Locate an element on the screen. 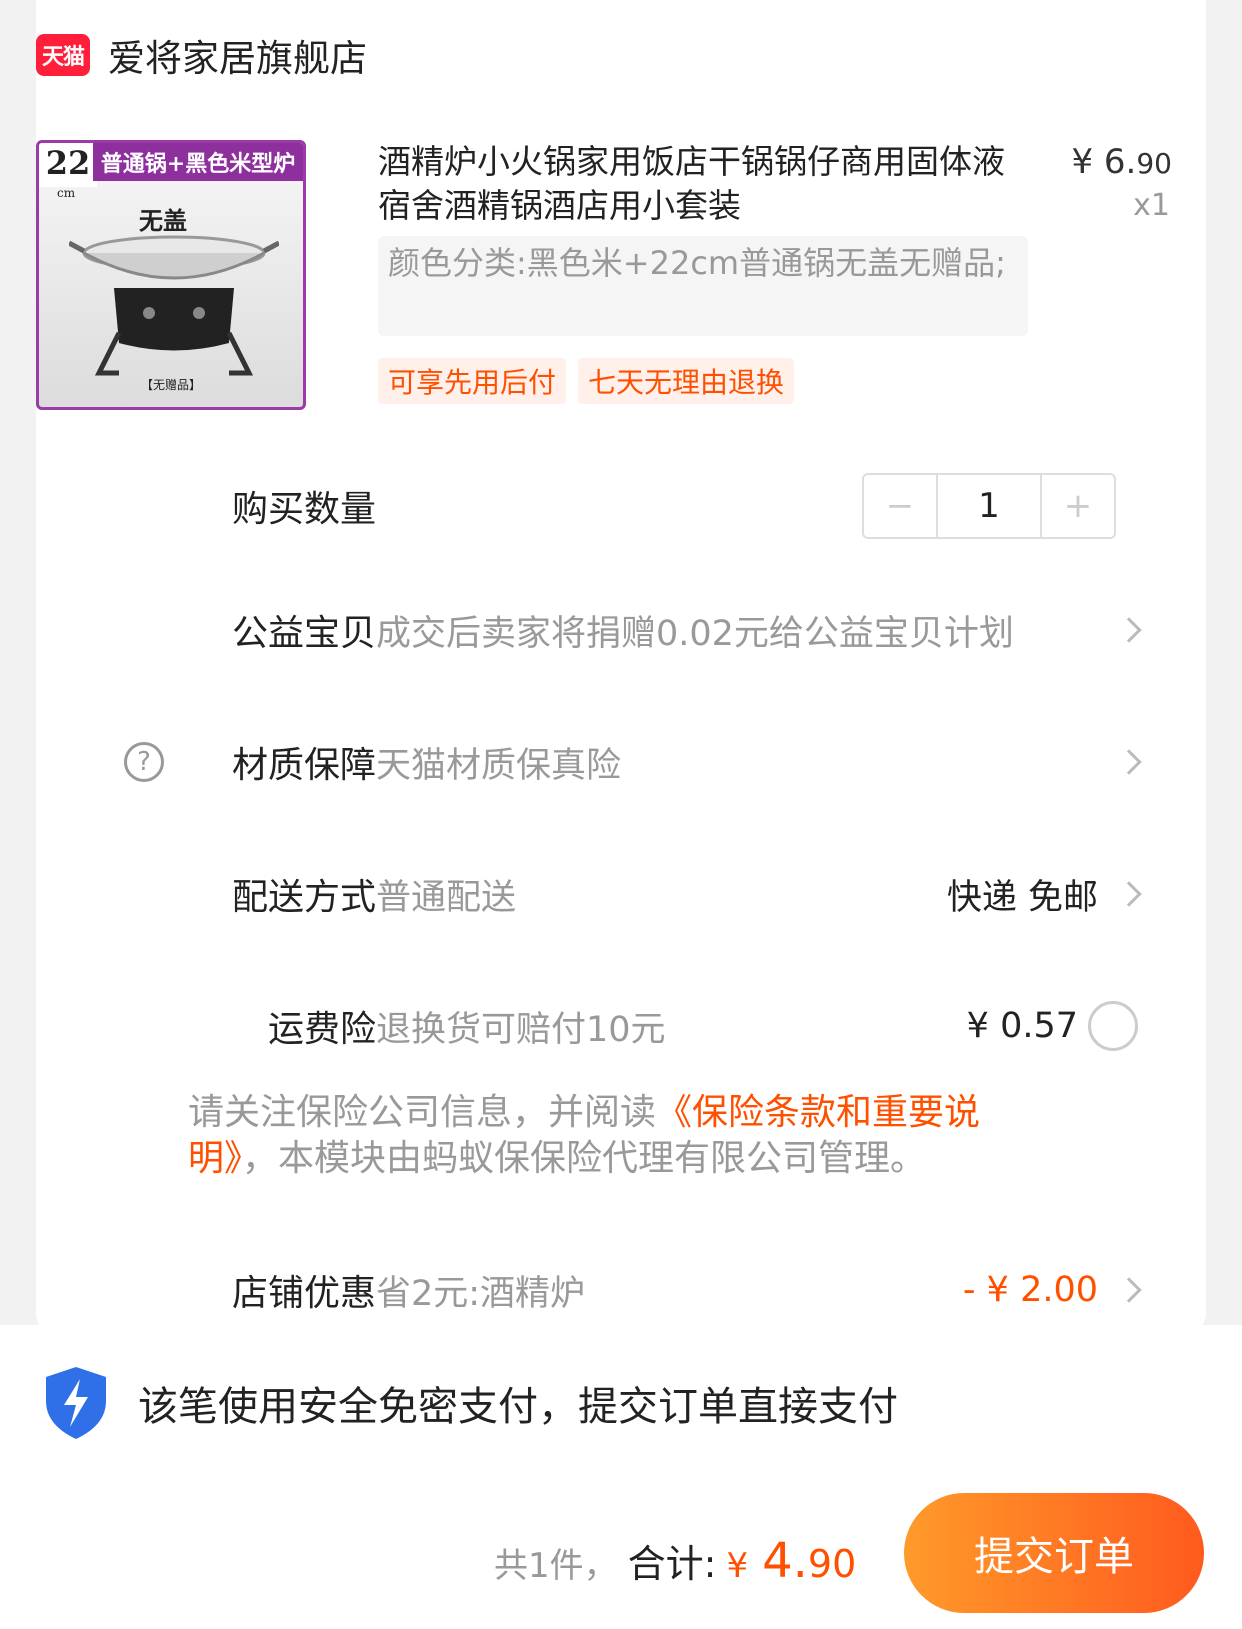 The image size is (1242, 1629). charity-row: 公益宝贝 成交后卖家将捐赠0.02元给公益宝贝计划 is located at coordinates (621, 630).